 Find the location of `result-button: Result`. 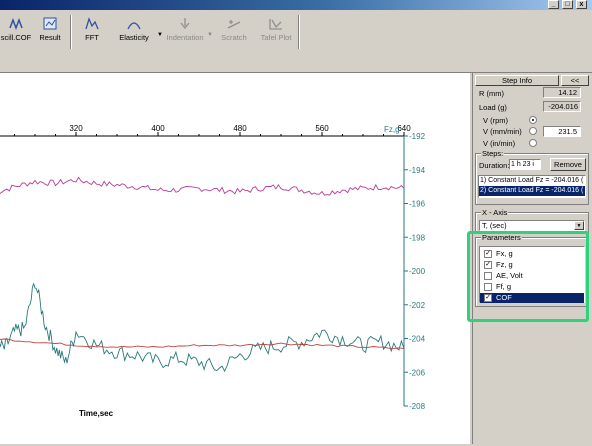

result-button: Result is located at coordinates (50, 32).